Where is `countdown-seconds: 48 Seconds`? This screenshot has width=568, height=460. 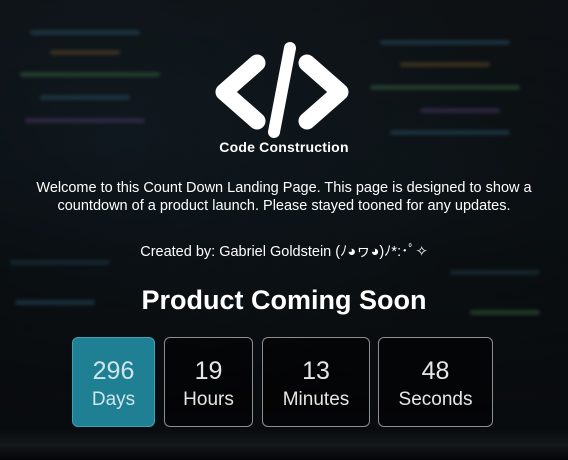
countdown-seconds: 48 Seconds is located at coordinates (435, 382).